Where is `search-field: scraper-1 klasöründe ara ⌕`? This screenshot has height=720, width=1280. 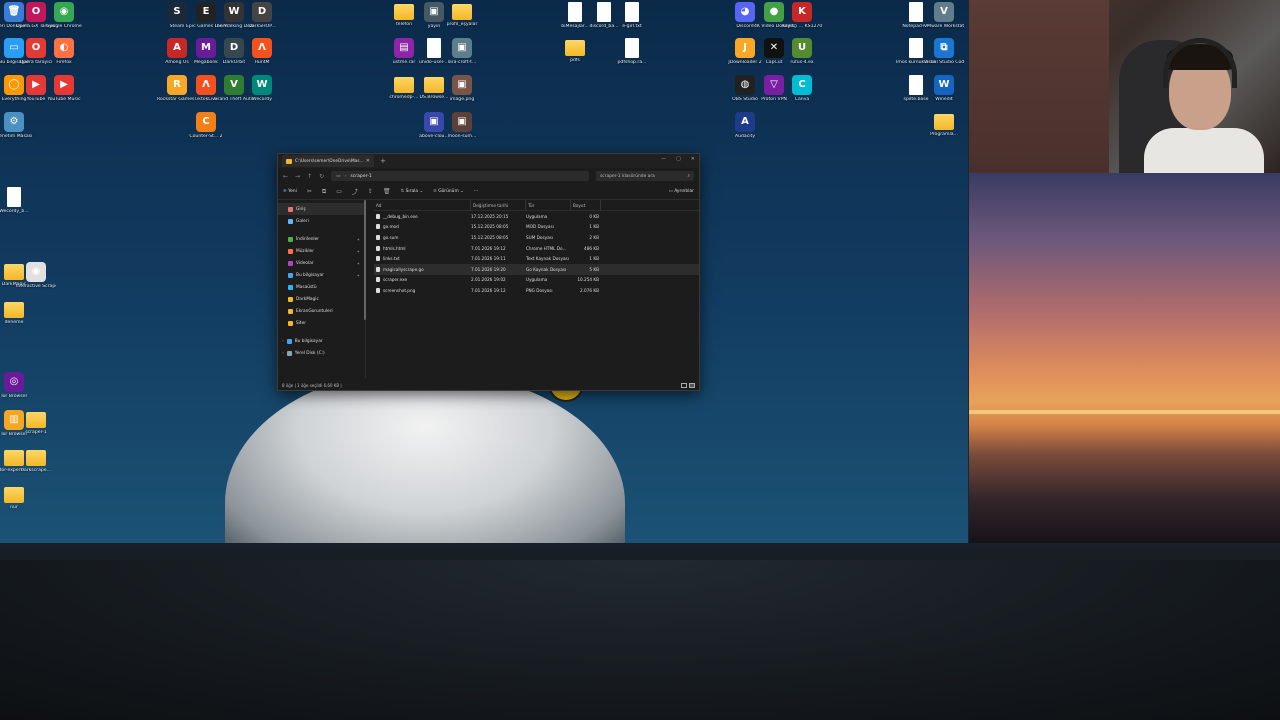 search-field: scraper-1 klasöründe ara ⌕ is located at coordinates (645, 176).